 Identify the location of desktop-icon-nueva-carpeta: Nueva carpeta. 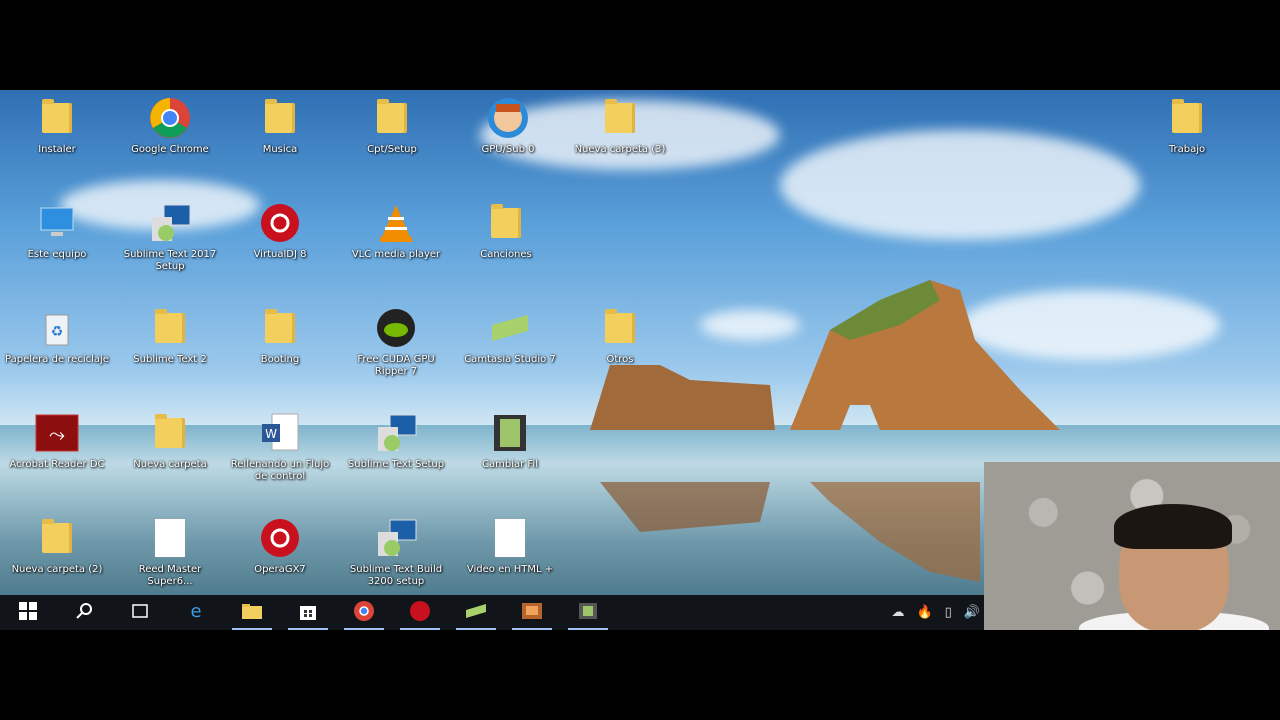
(170, 458).